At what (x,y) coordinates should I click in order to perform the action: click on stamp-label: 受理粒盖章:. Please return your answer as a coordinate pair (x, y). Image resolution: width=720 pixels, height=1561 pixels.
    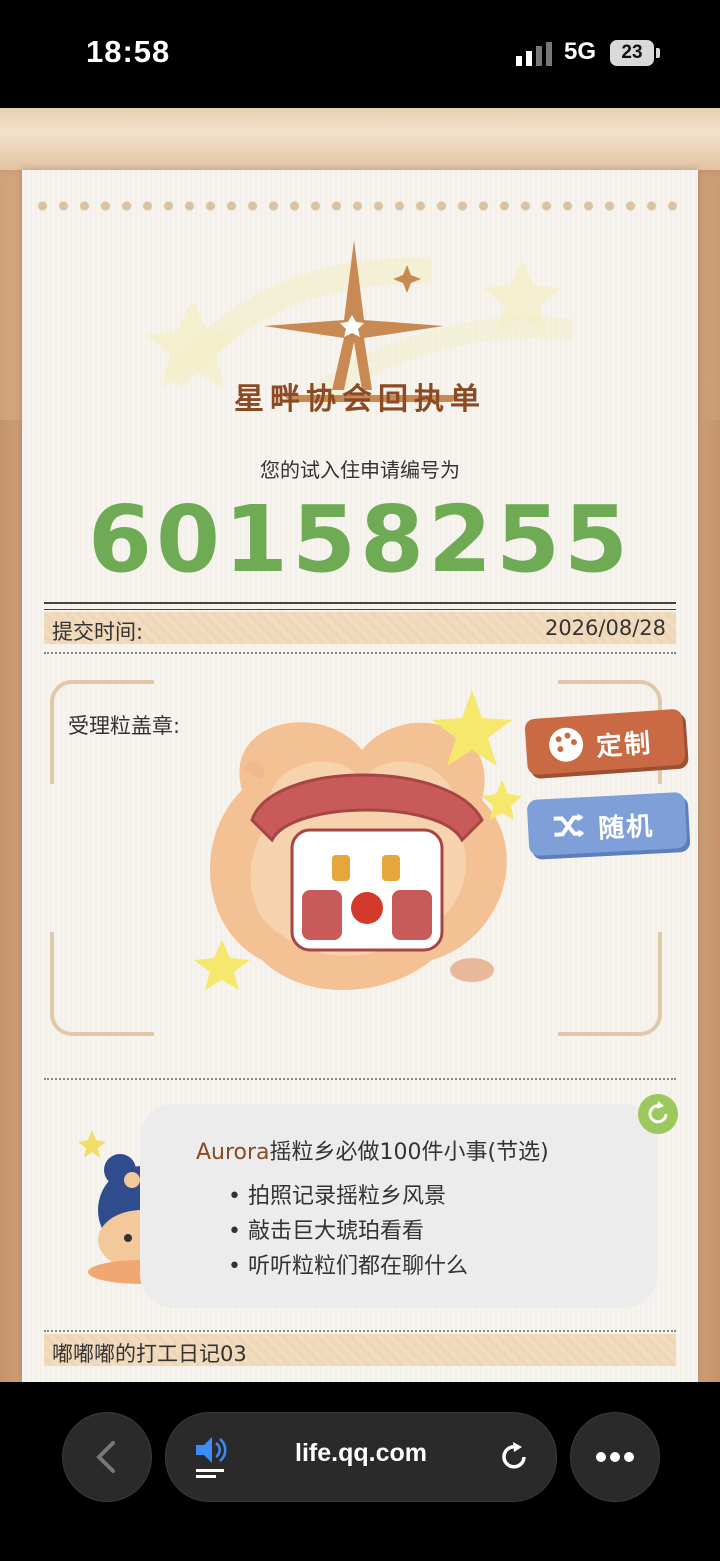
    Looking at the image, I should click on (124, 726).